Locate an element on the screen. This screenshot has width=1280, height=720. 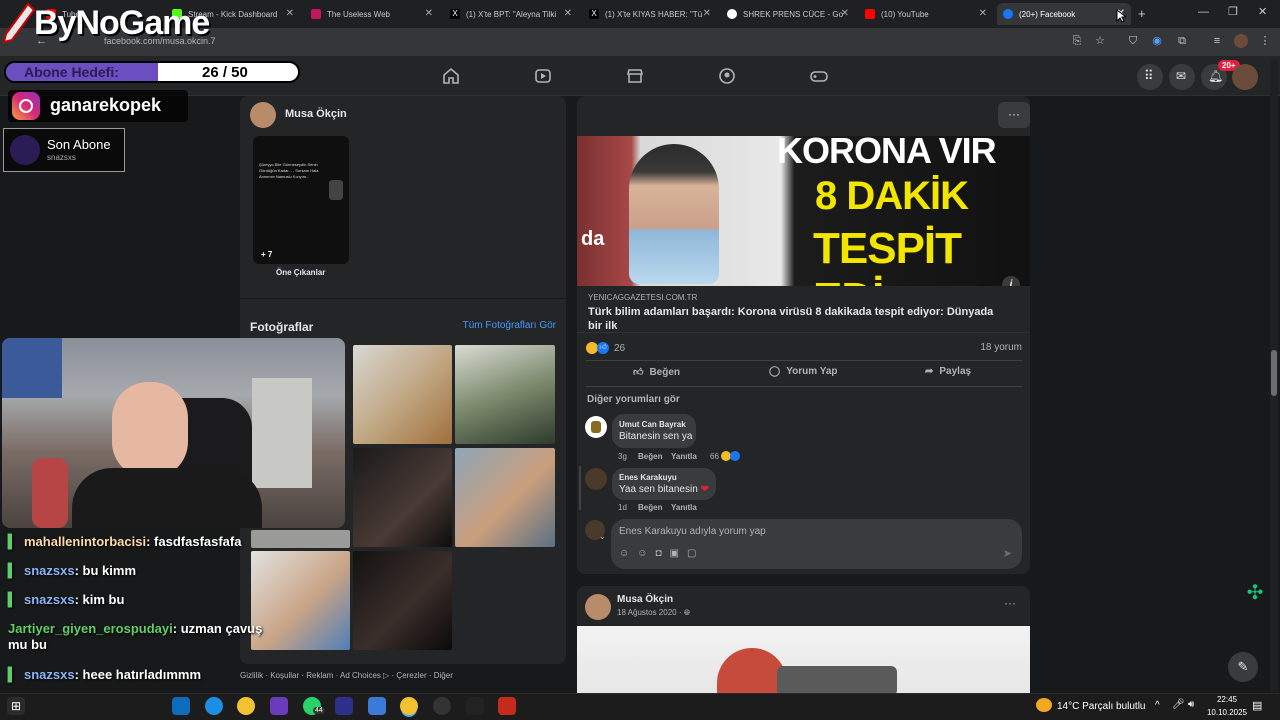
comment-author: Umut Can Bayrak is located at coordinates (652, 424).